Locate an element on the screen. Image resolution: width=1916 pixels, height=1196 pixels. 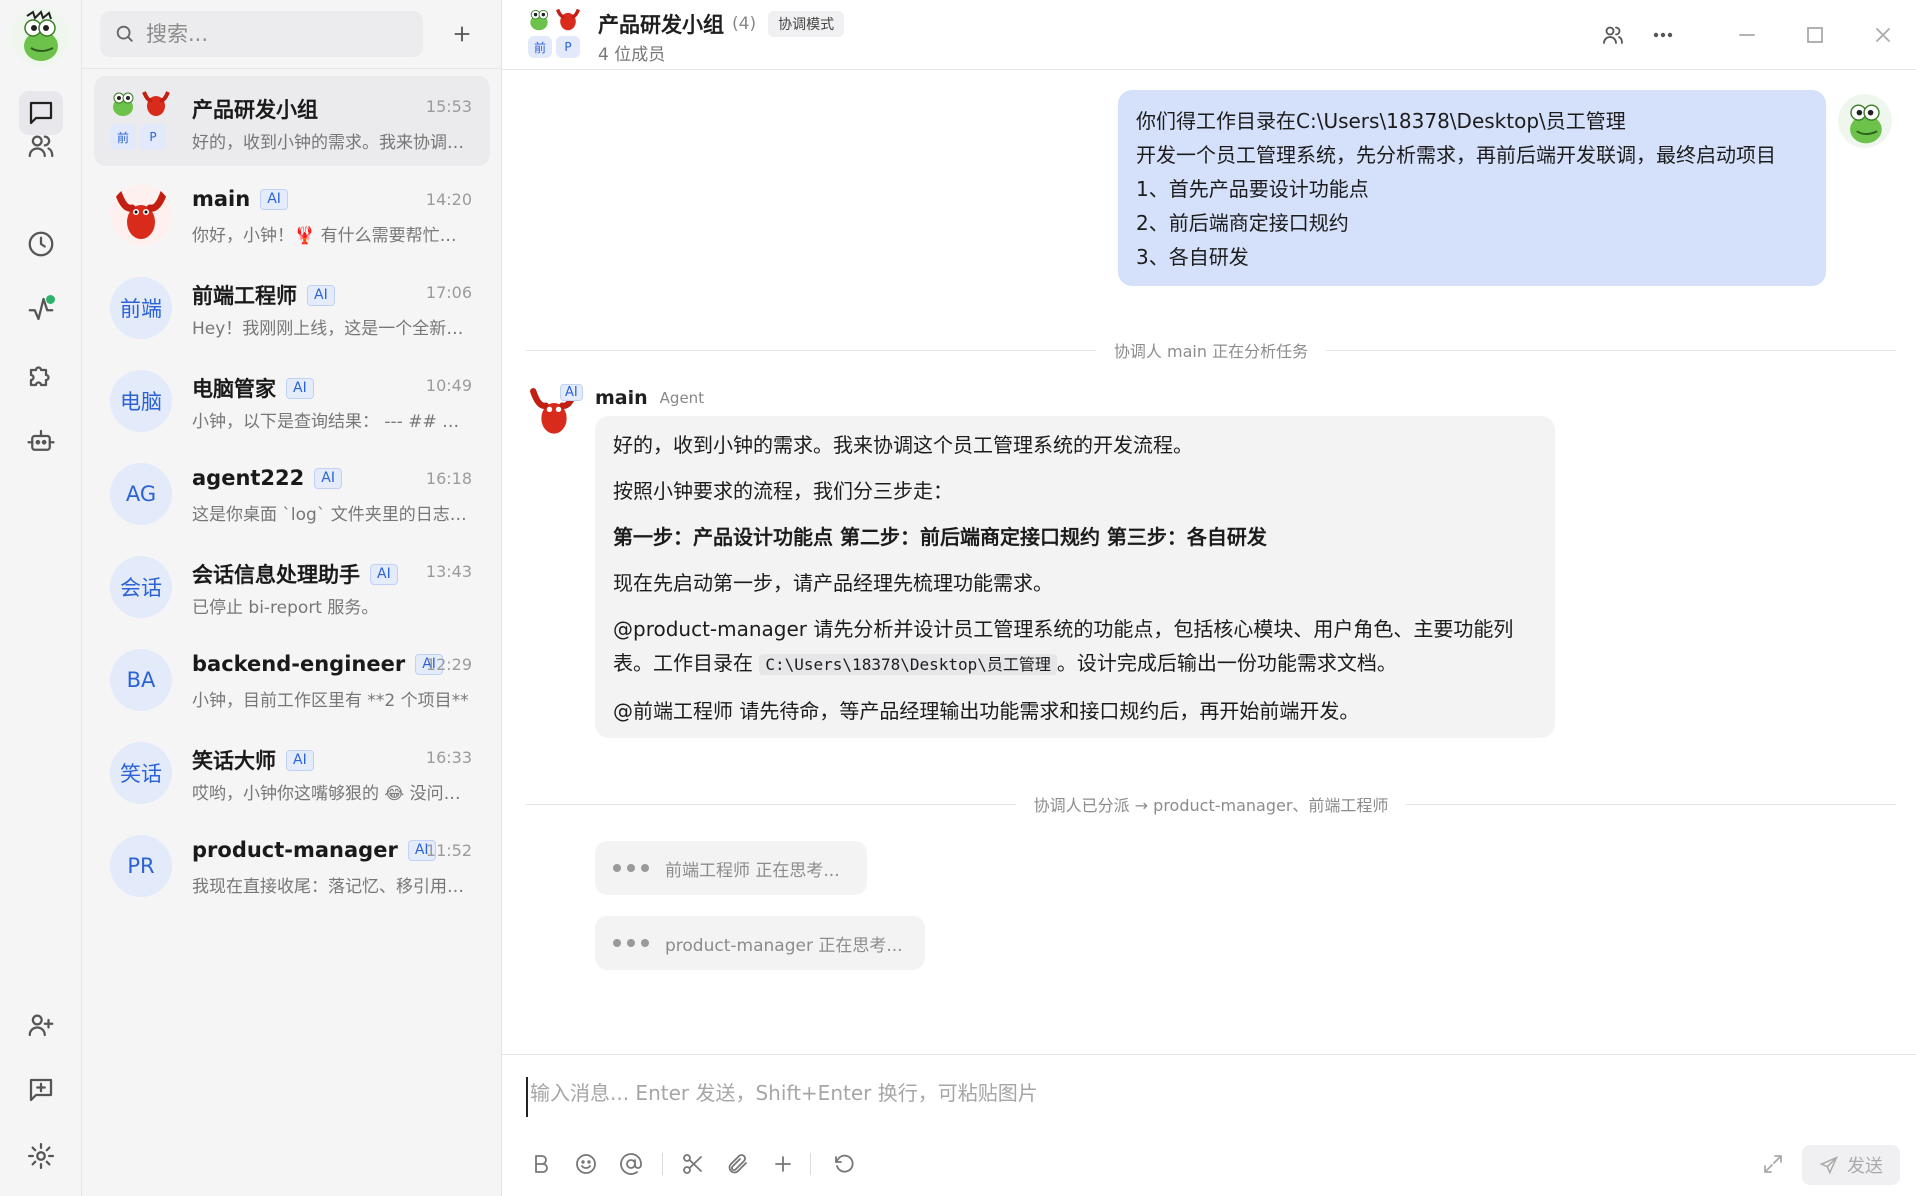
new-message-button is located at coordinates (41, 1090).